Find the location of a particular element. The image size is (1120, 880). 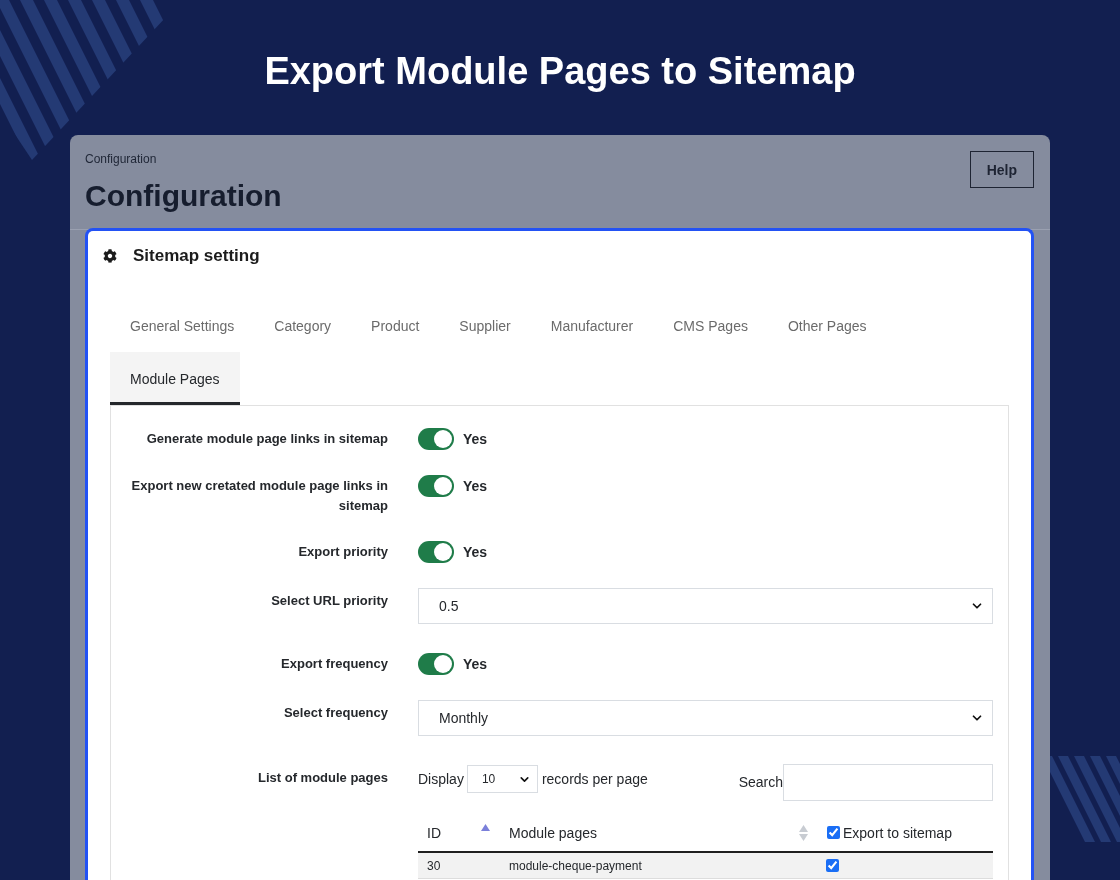

select-all-checkbox is located at coordinates (833, 832).